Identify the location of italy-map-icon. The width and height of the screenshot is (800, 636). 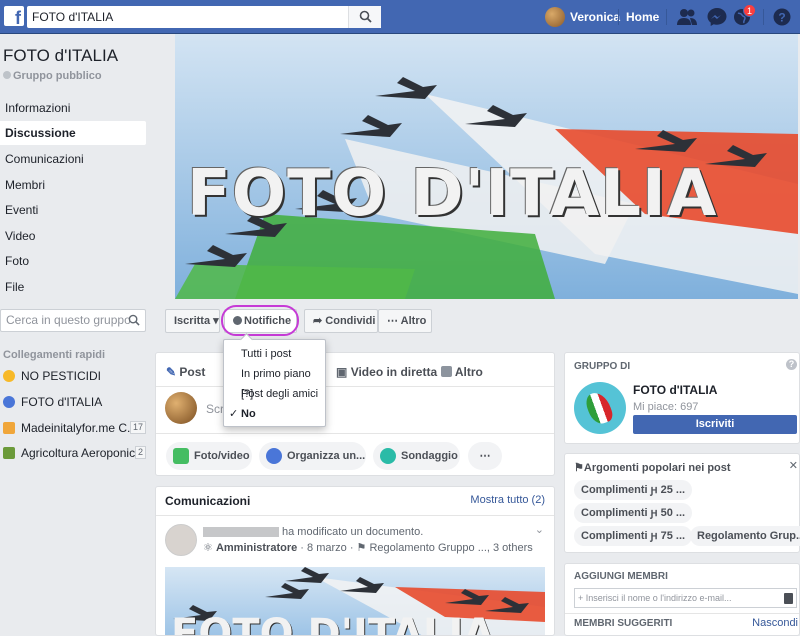
(599, 408).